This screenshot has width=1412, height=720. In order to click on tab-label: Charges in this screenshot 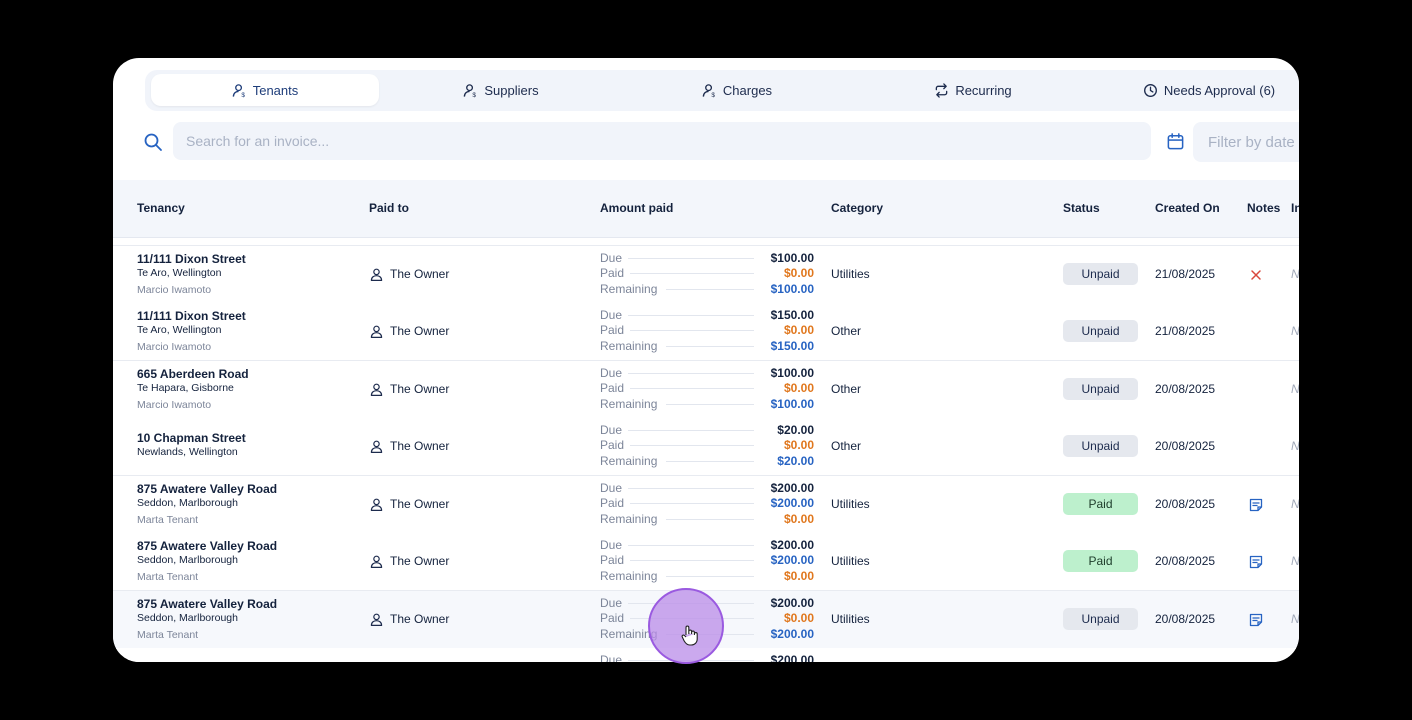, I will do `click(747, 90)`.